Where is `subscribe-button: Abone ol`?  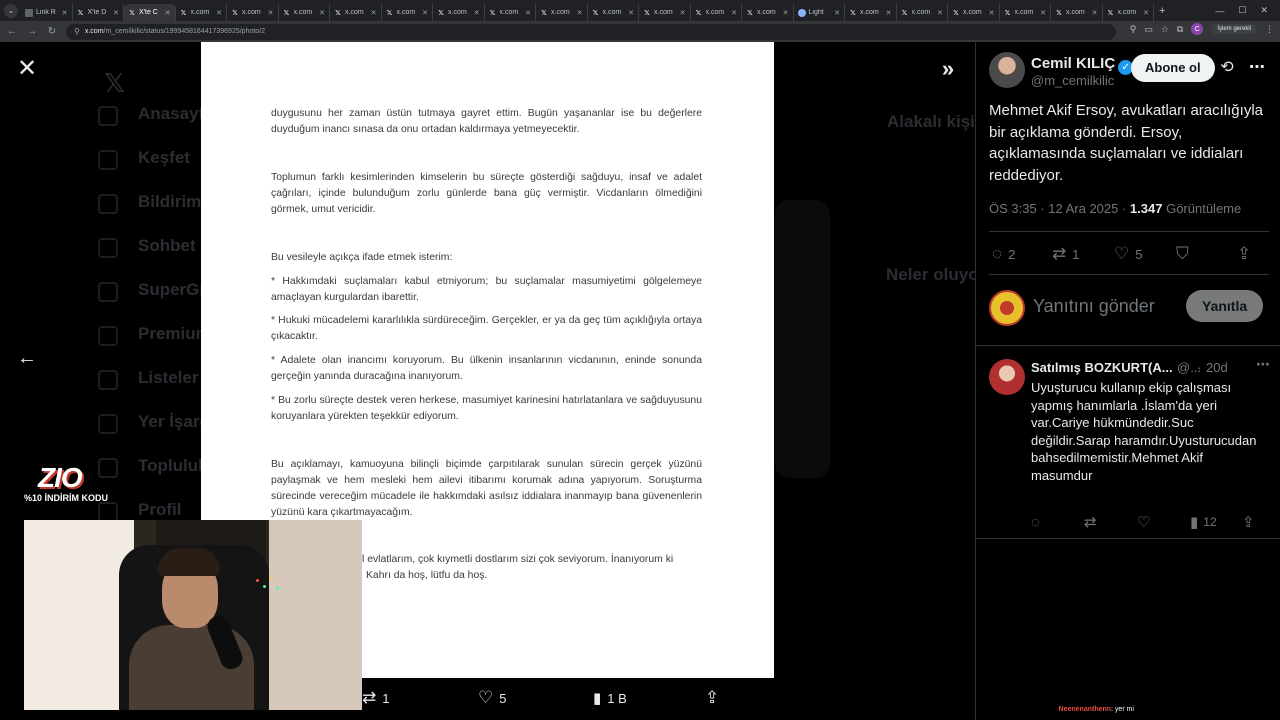 subscribe-button: Abone ol is located at coordinates (1173, 68).